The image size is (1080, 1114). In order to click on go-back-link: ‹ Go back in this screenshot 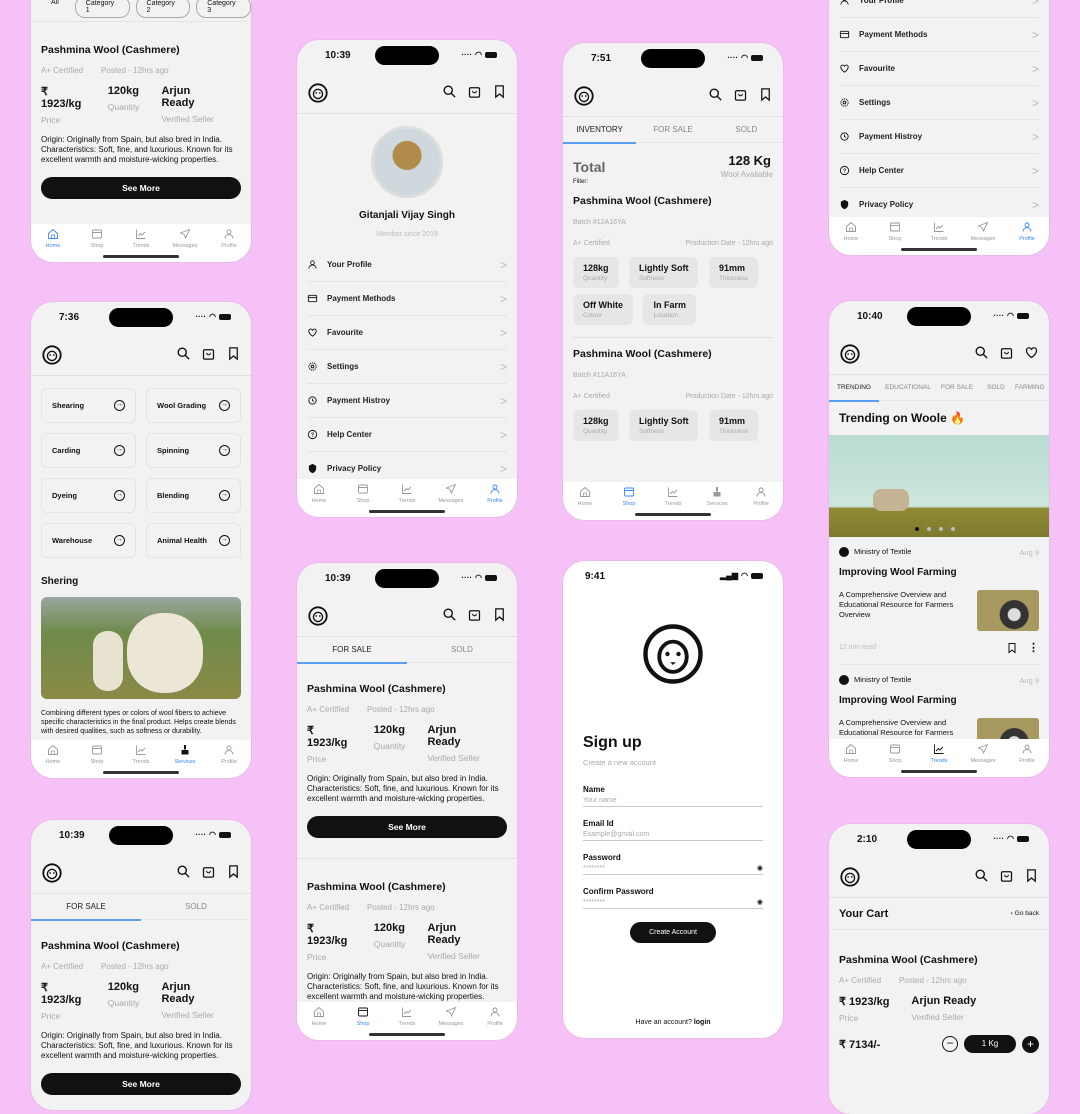, I will do `click(1025, 913)`.